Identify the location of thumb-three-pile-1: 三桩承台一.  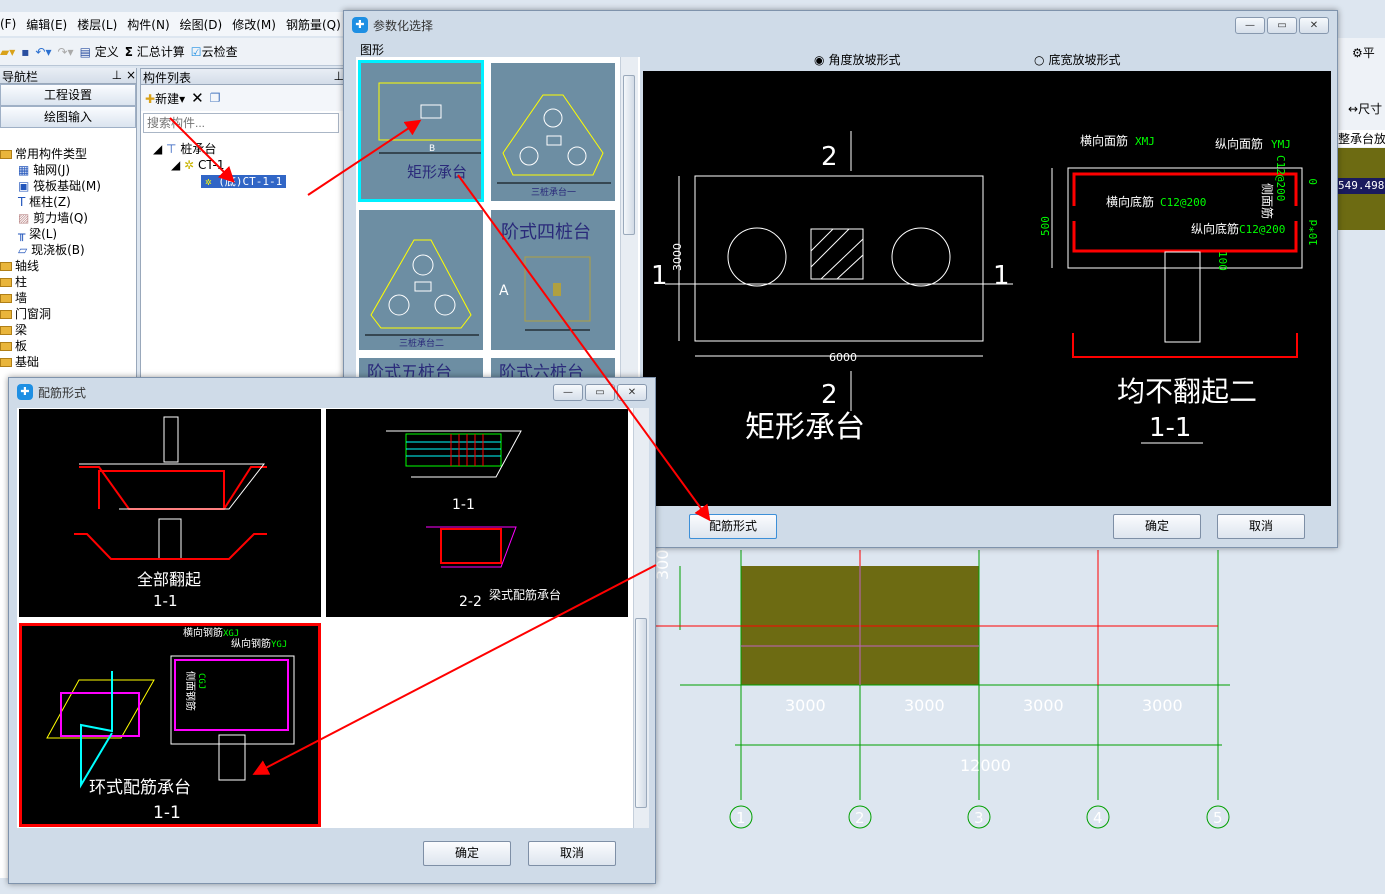
(553, 132).